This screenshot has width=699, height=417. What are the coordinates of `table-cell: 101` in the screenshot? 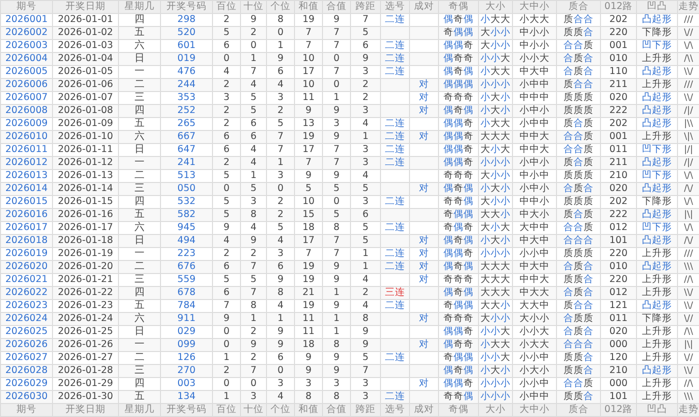 It's located at (618, 397).